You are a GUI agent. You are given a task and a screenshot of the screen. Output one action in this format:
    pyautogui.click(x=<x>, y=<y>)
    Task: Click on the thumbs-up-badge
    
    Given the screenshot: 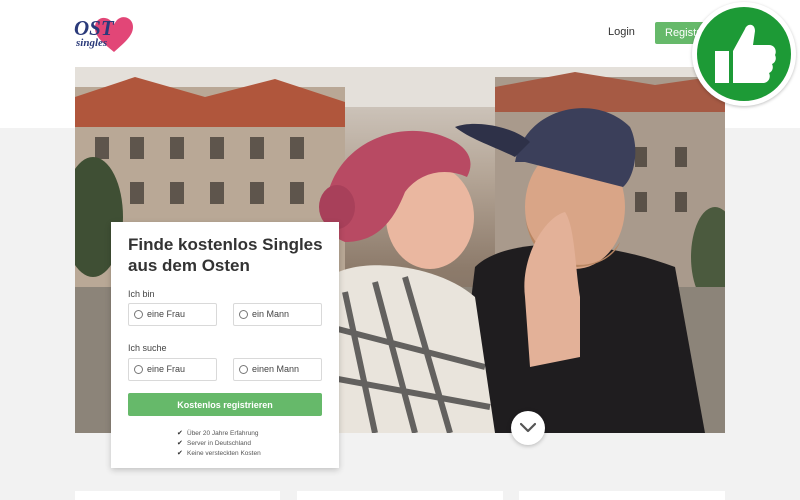 What is the action you would take?
    pyautogui.click(x=744, y=54)
    